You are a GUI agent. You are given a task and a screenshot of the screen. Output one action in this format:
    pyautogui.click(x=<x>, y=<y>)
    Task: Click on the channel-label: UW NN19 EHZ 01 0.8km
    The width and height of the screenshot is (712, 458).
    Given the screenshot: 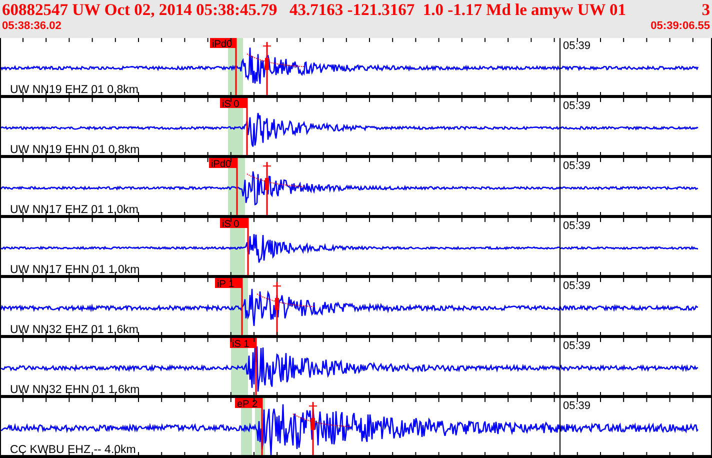 What is the action you would take?
    pyautogui.click(x=74, y=90)
    